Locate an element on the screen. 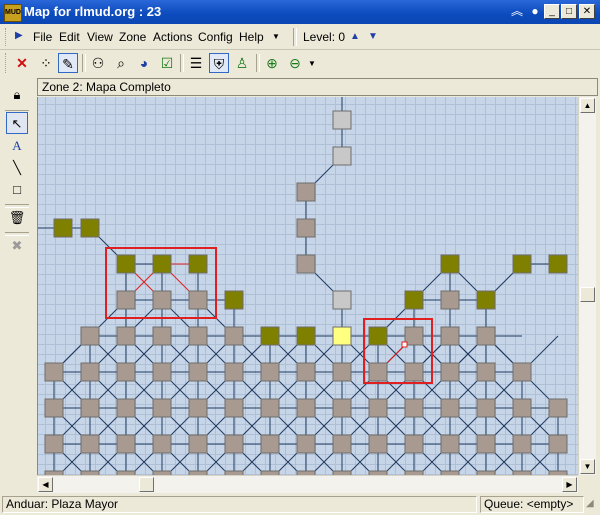 This screenshot has height=515, width=600. zoom-out-icon: ⊖ is located at coordinates (295, 63).